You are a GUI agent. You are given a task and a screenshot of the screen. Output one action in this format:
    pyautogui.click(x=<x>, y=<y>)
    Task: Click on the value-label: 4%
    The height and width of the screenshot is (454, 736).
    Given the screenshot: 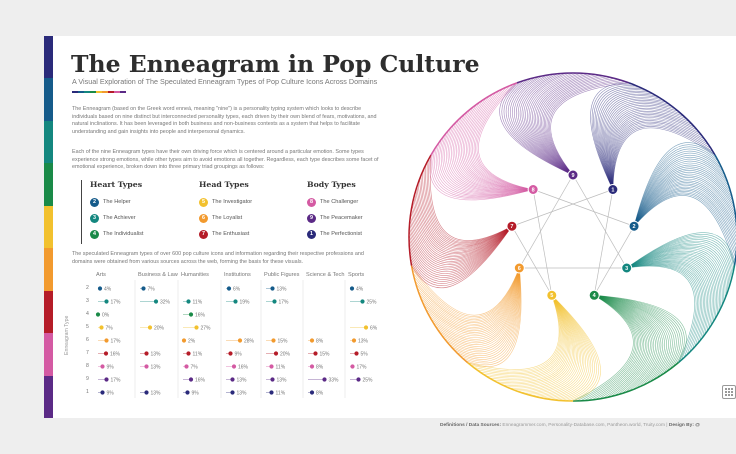 What is the action you would take?
    pyautogui.click(x=108, y=289)
    